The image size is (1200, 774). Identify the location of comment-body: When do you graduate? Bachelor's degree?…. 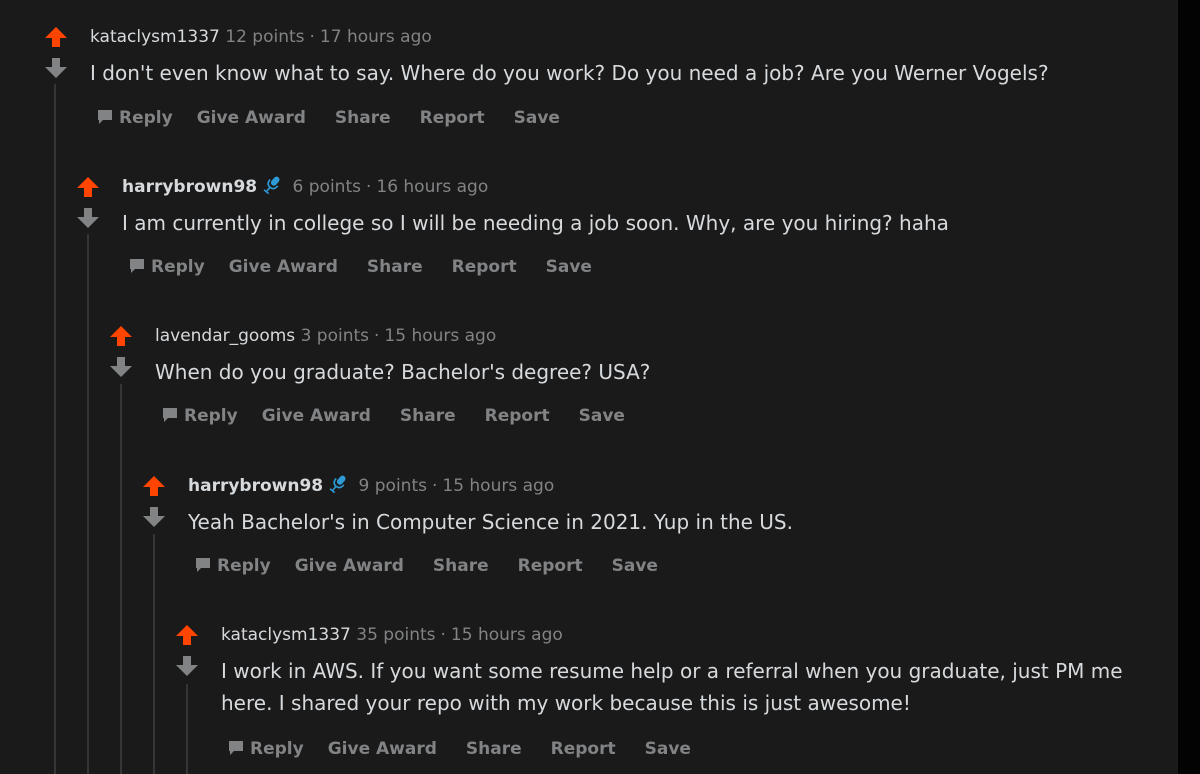
(403, 372).